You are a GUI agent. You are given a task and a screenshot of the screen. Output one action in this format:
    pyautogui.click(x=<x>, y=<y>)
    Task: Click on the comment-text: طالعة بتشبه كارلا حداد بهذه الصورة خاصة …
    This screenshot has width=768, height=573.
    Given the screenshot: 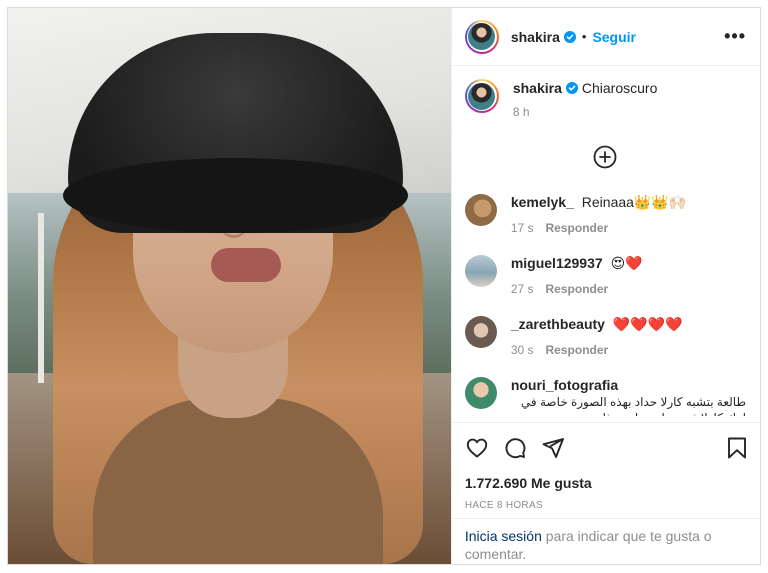 What is the action you would take?
    pyautogui.click(x=633, y=405)
    